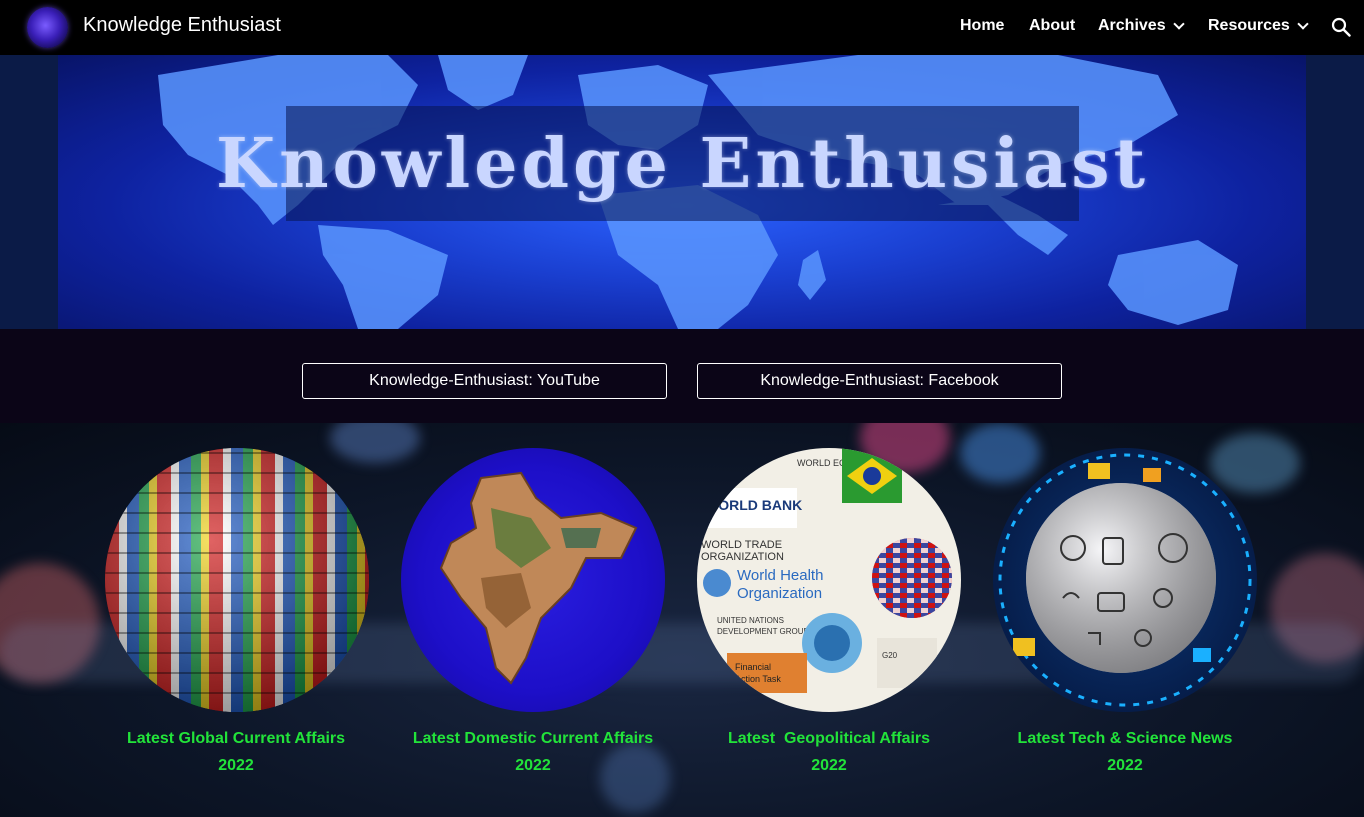 This screenshot has width=1364, height=817. I want to click on youtube-button: Knowledge-Enthusiast: YouTube, so click(484, 381).